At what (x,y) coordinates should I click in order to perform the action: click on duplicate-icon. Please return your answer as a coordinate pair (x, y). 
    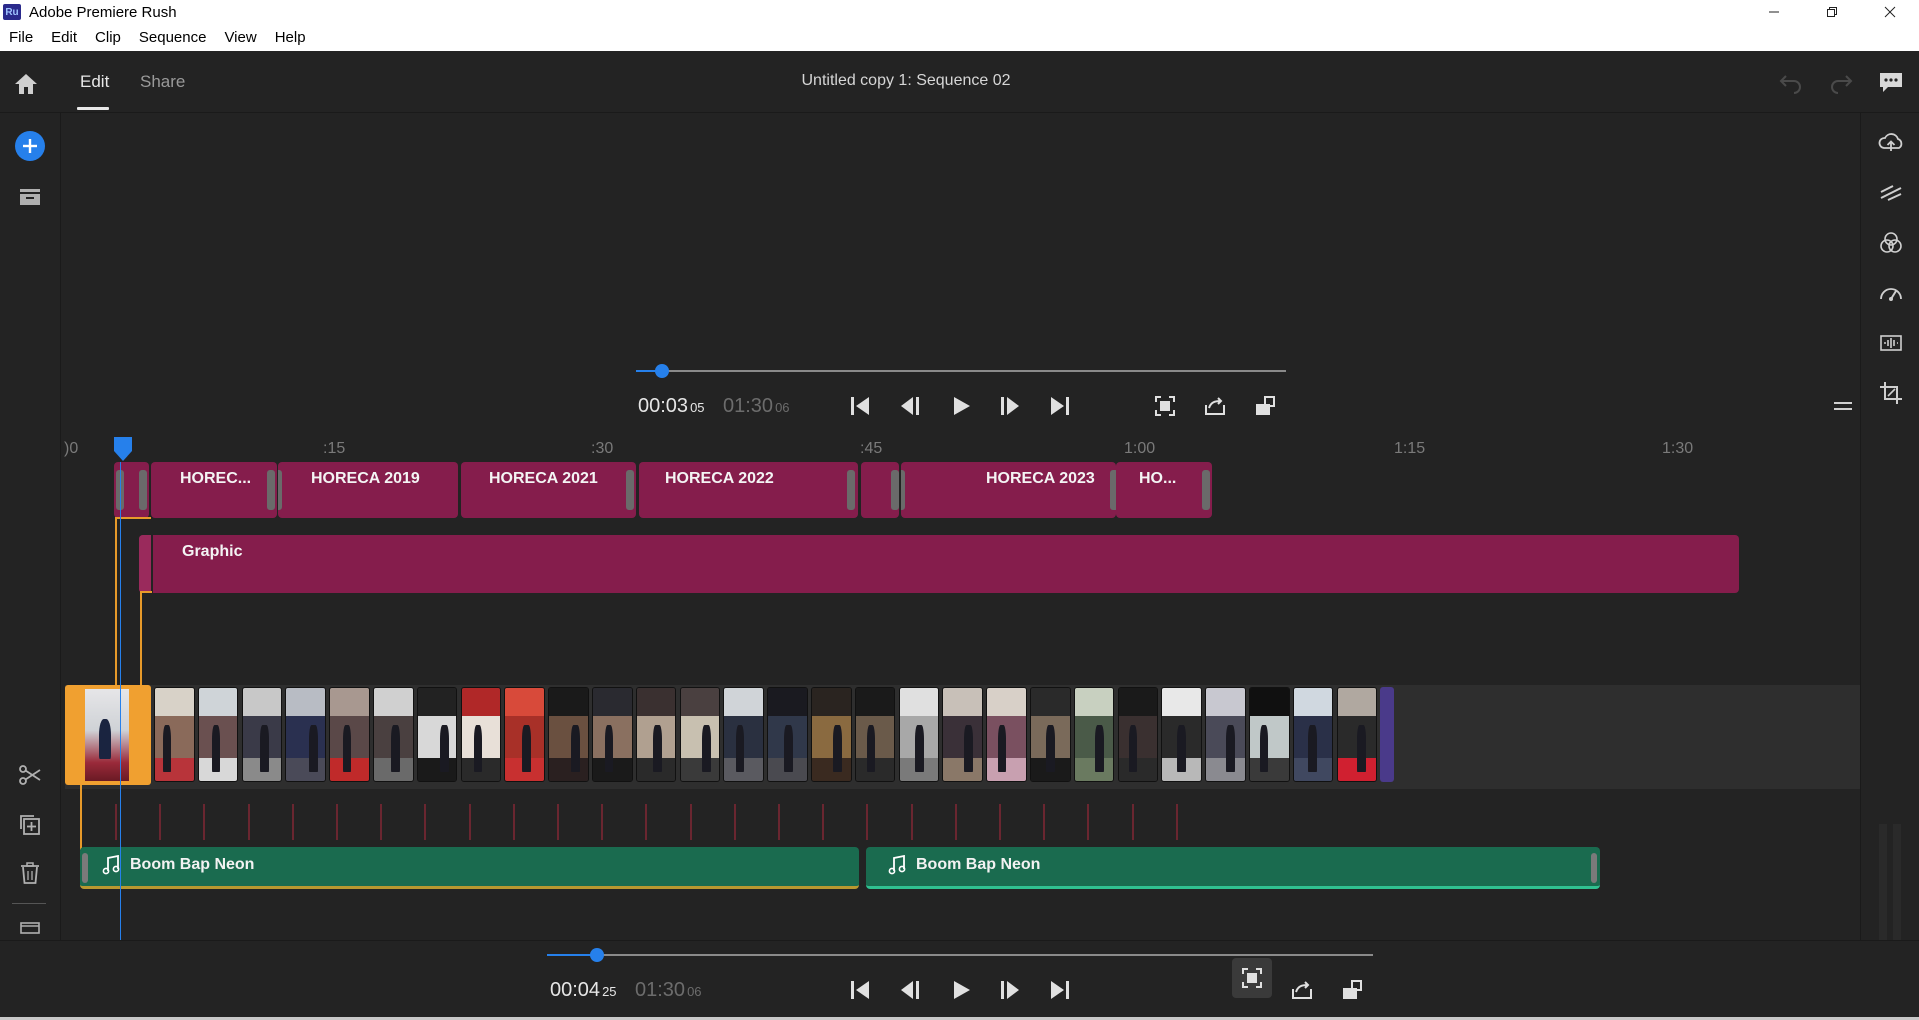
    Looking at the image, I should click on (30, 824).